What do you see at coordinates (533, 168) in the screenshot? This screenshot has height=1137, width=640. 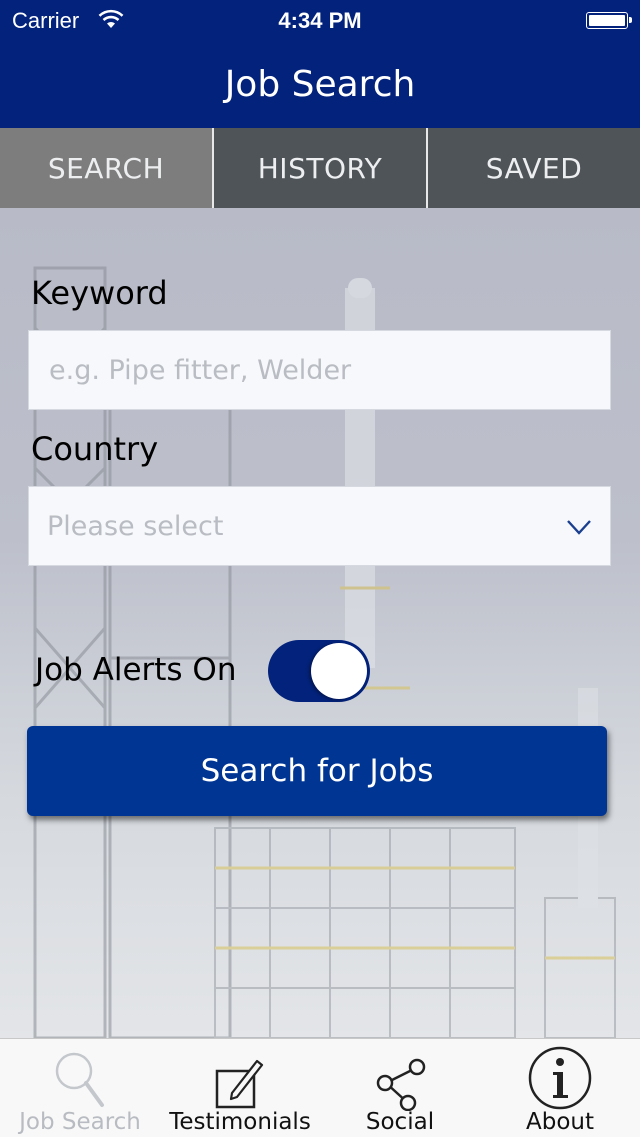 I see `tab-saved: SAVED` at bounding box center [533, 168].